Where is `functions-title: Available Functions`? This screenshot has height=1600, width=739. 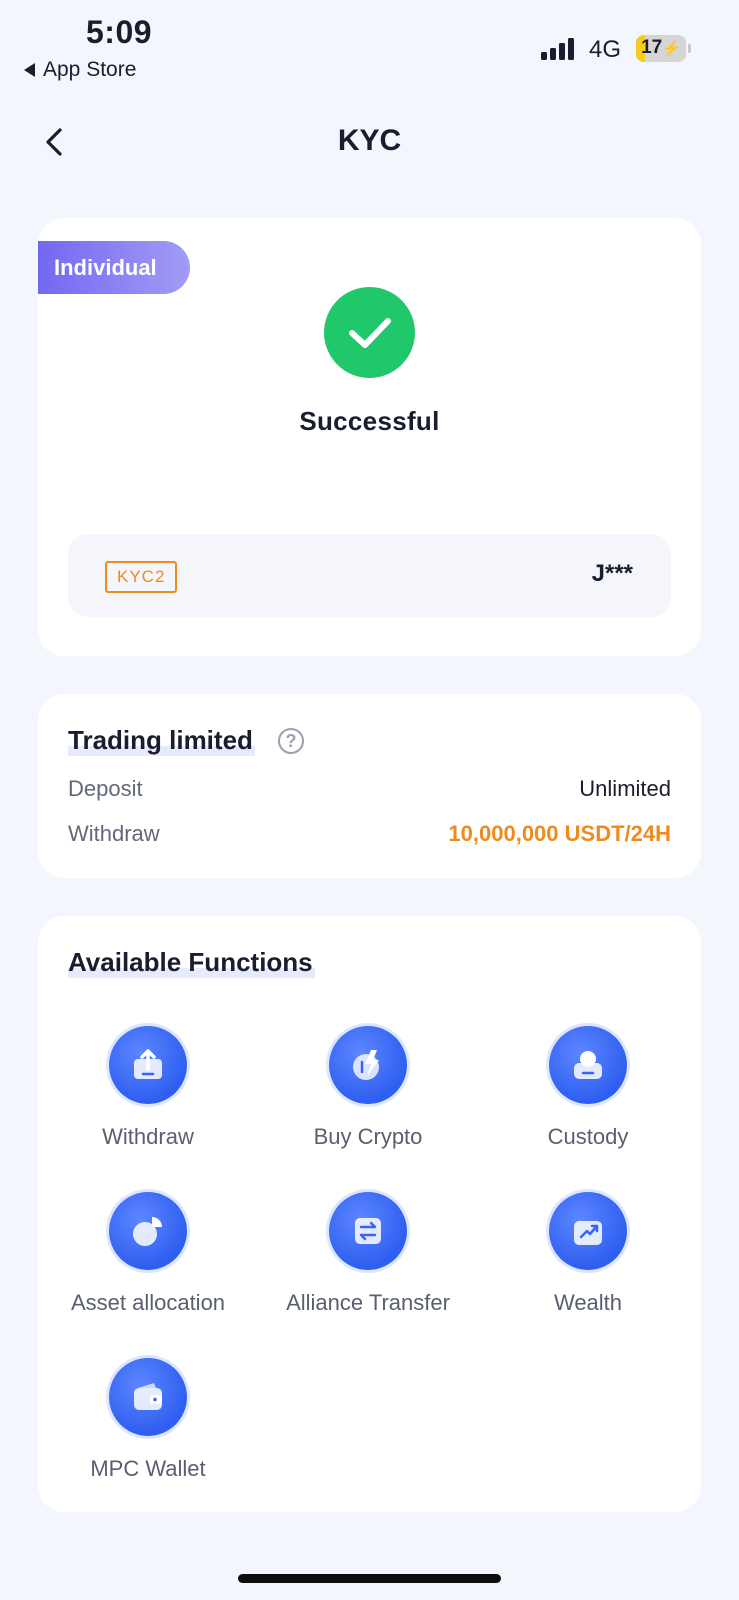
functions-title: Available Functions is located at coordinates (191, 962).